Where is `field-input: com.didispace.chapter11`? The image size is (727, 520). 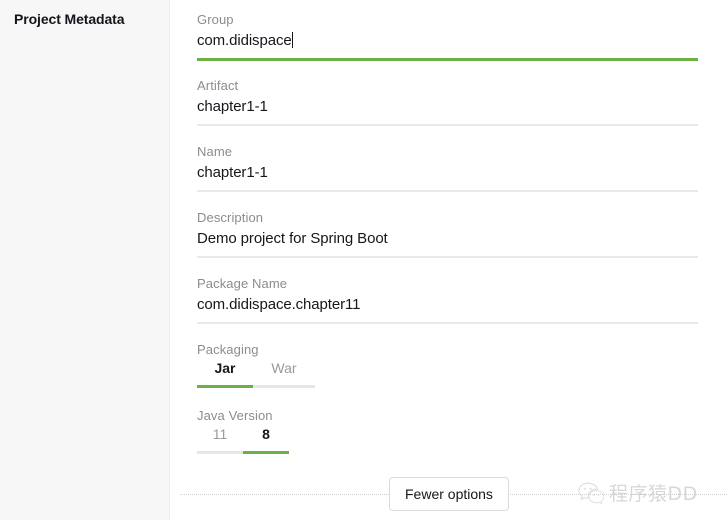
field-input: com.didispace.chapter11 is located at coordinates (278, 304).